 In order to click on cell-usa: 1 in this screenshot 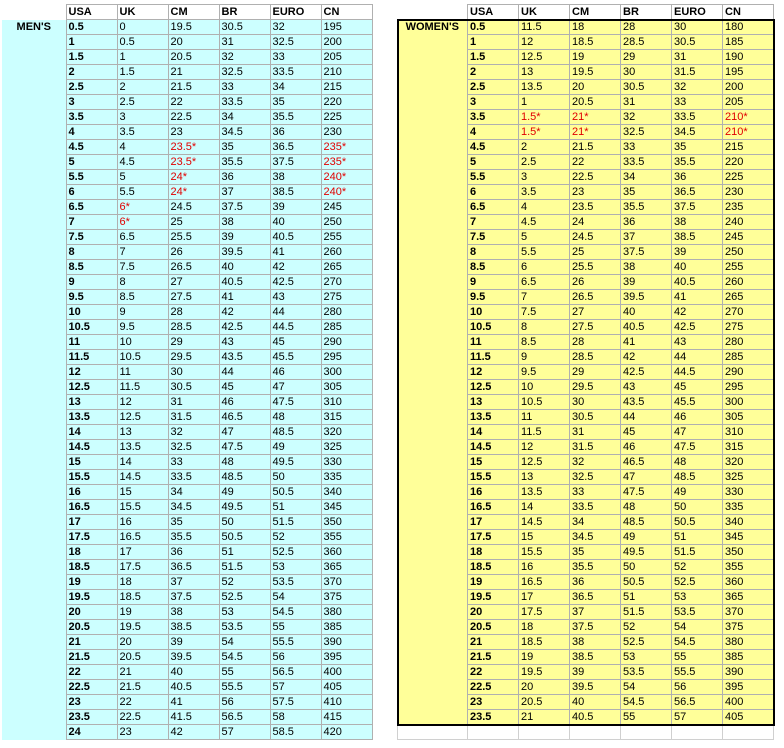, I will do `click(493, 42)`.